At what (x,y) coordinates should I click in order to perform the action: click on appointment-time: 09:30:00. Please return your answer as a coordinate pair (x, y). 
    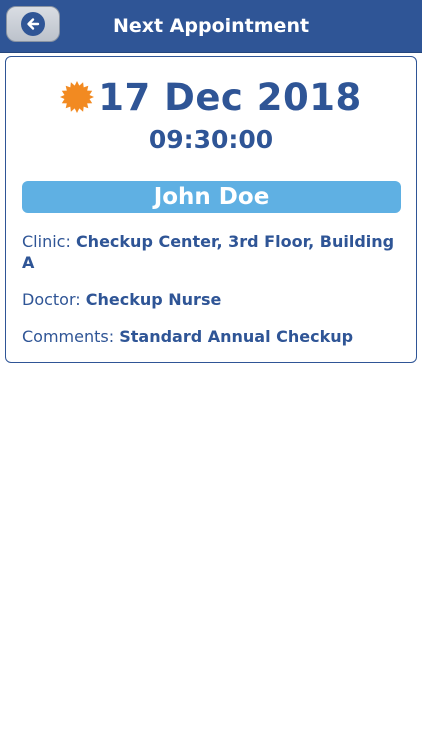
    Looking at the image, I should click on (211, 139).